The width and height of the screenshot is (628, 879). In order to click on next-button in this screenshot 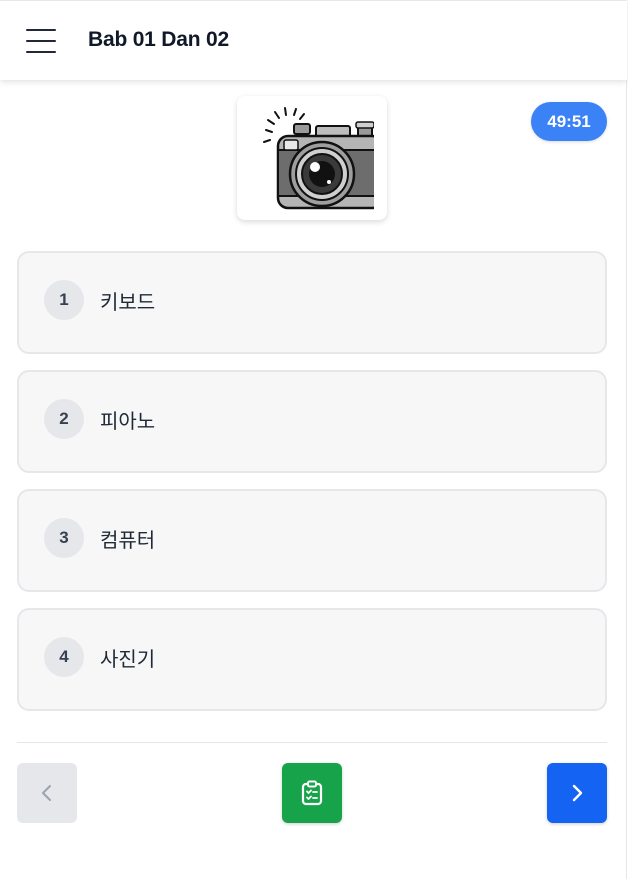, I will do `click(577, 793)`.